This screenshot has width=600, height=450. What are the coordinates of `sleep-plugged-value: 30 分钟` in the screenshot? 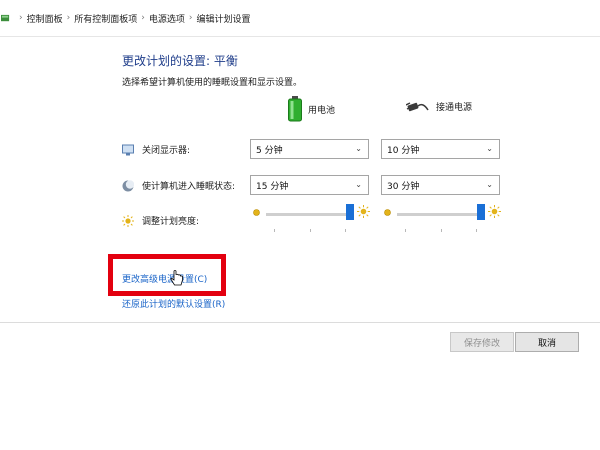 It's located at (403, 186).